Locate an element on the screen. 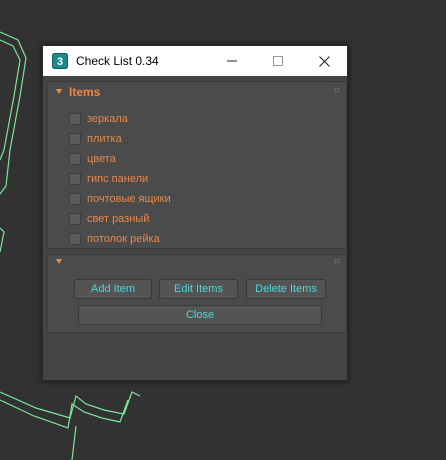  list-item: потолок рейка is located at coordinates (120, 239).